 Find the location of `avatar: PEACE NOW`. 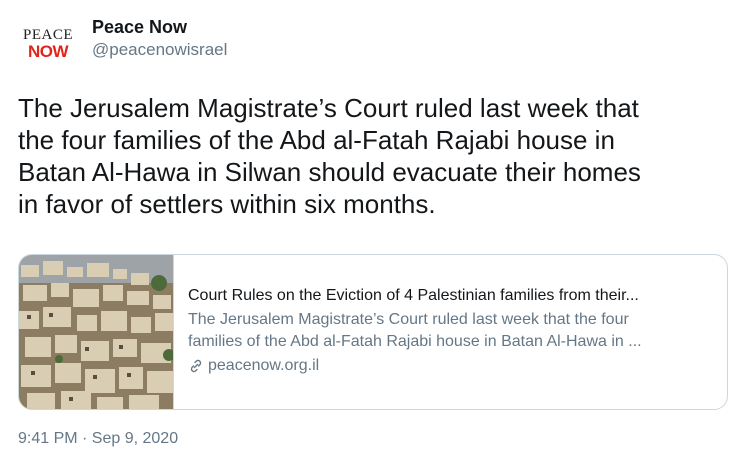

avatar: PEACE NOW is located at coordinates (48, 44).